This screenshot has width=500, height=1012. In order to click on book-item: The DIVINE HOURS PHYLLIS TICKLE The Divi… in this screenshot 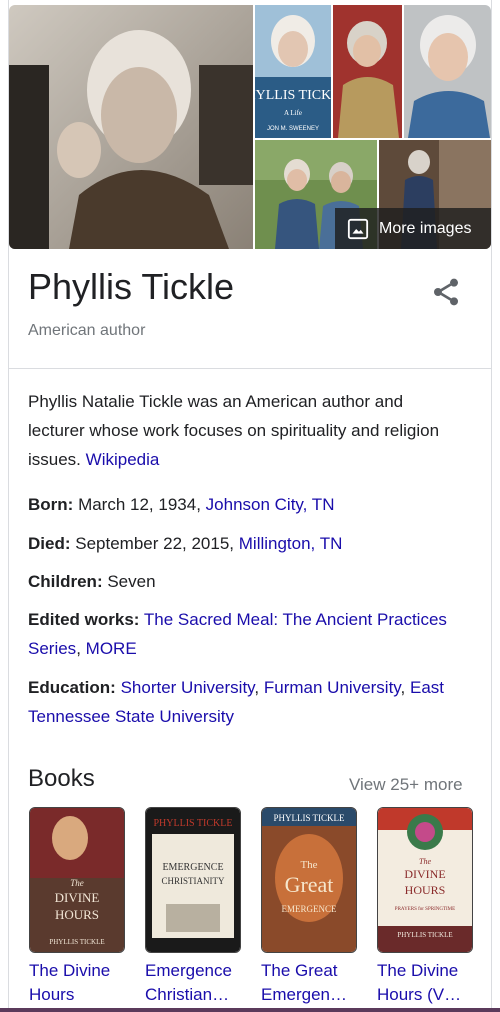, I will do `click(77, 907)`.